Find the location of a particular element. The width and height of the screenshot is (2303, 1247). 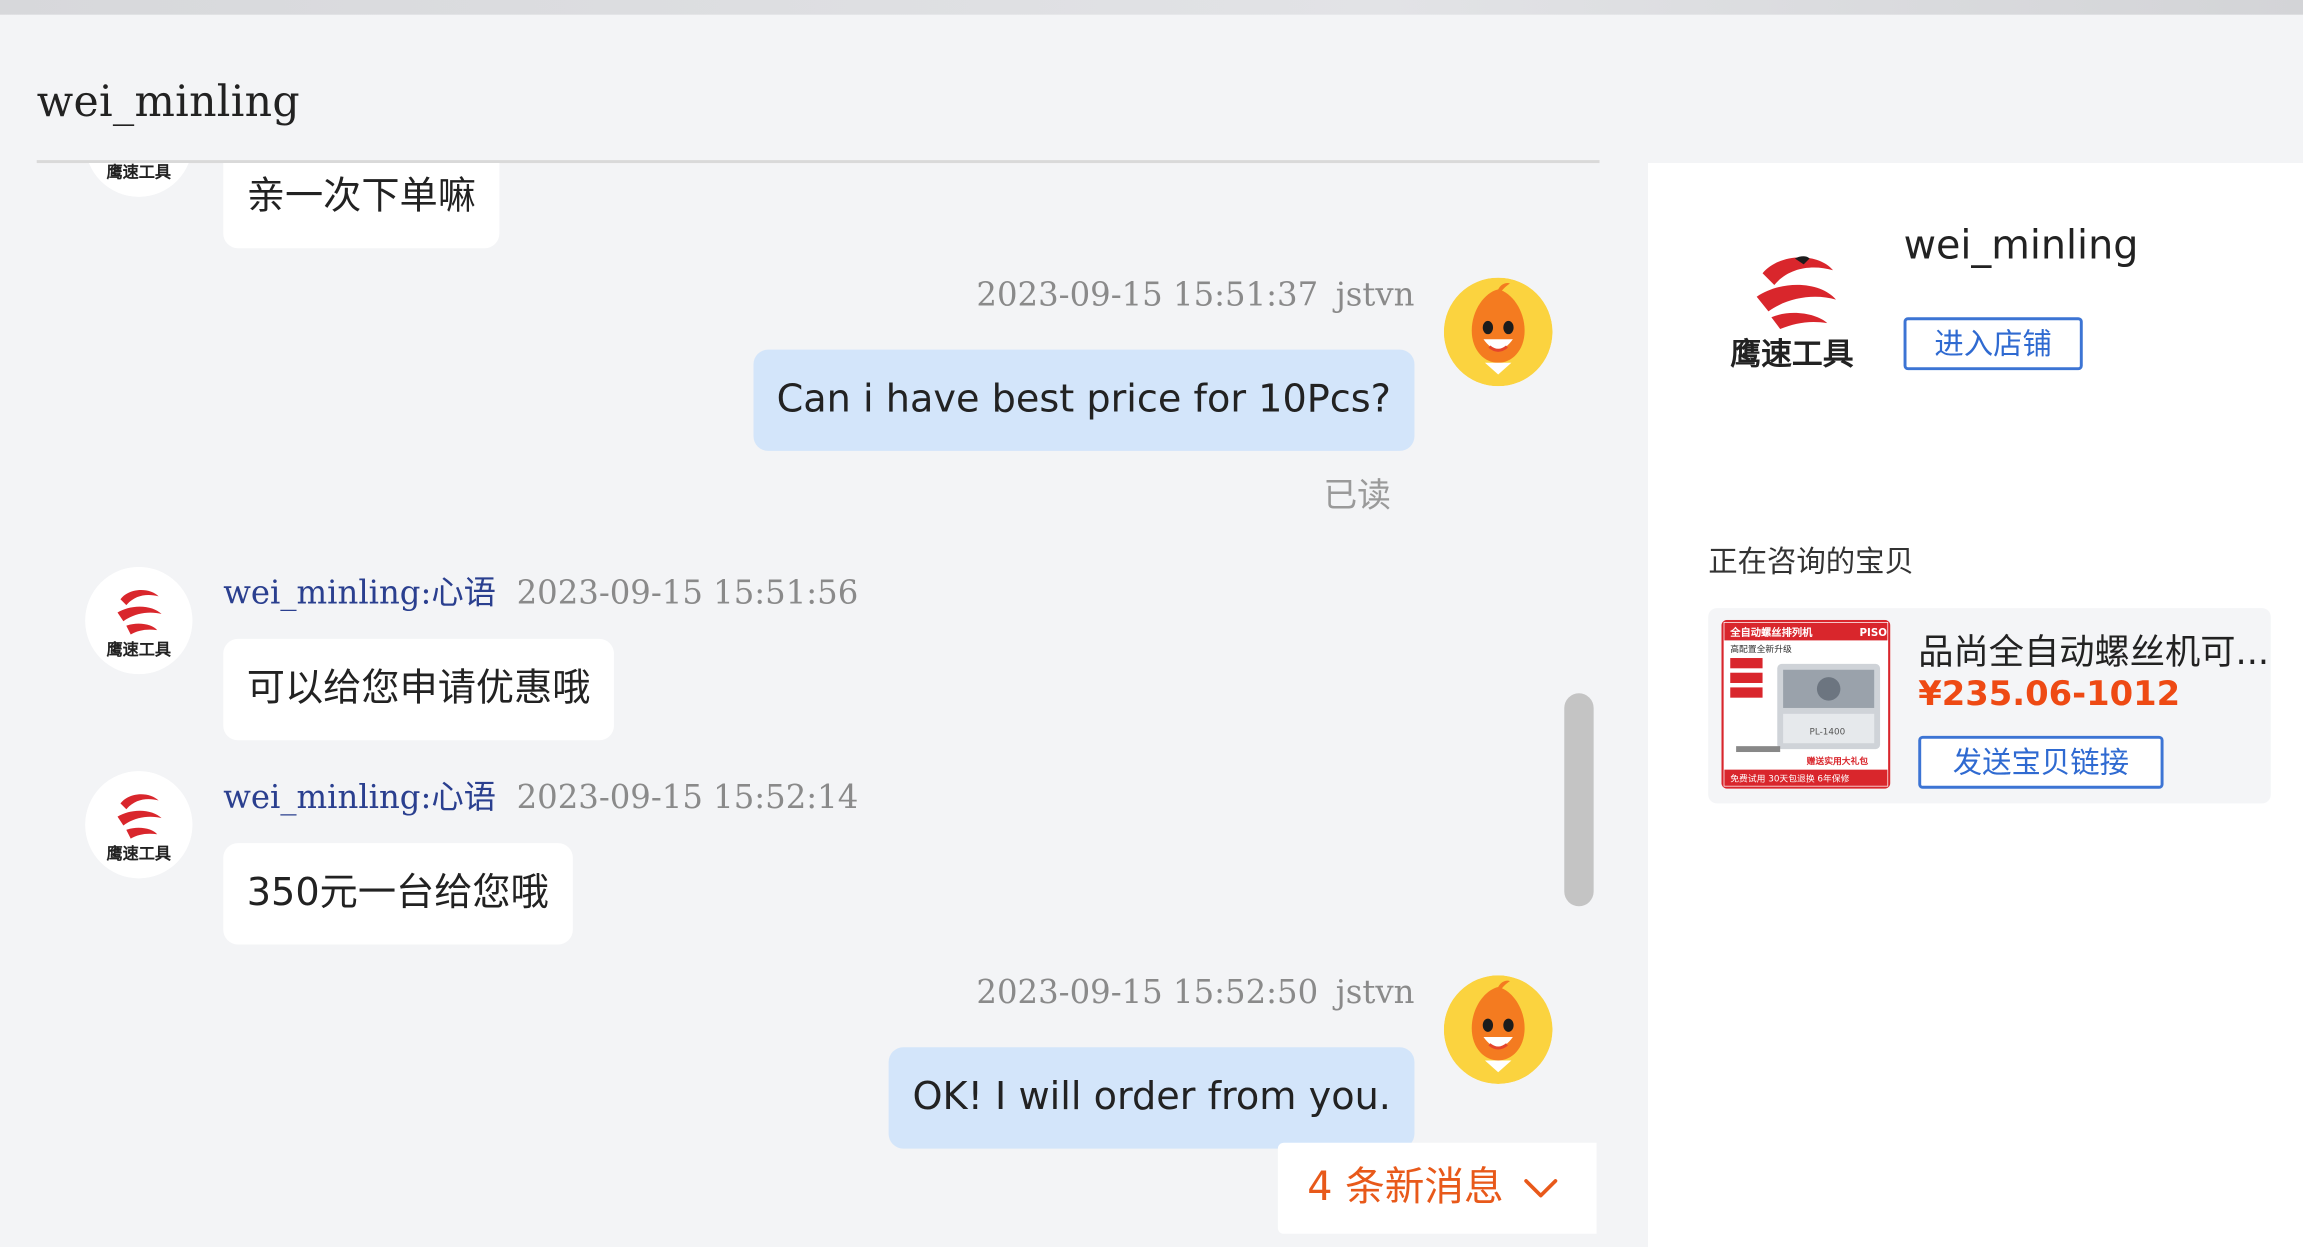

message-meta: 2023-09-15 15:51:37 jstvn is located at coordinates (1195, 296).